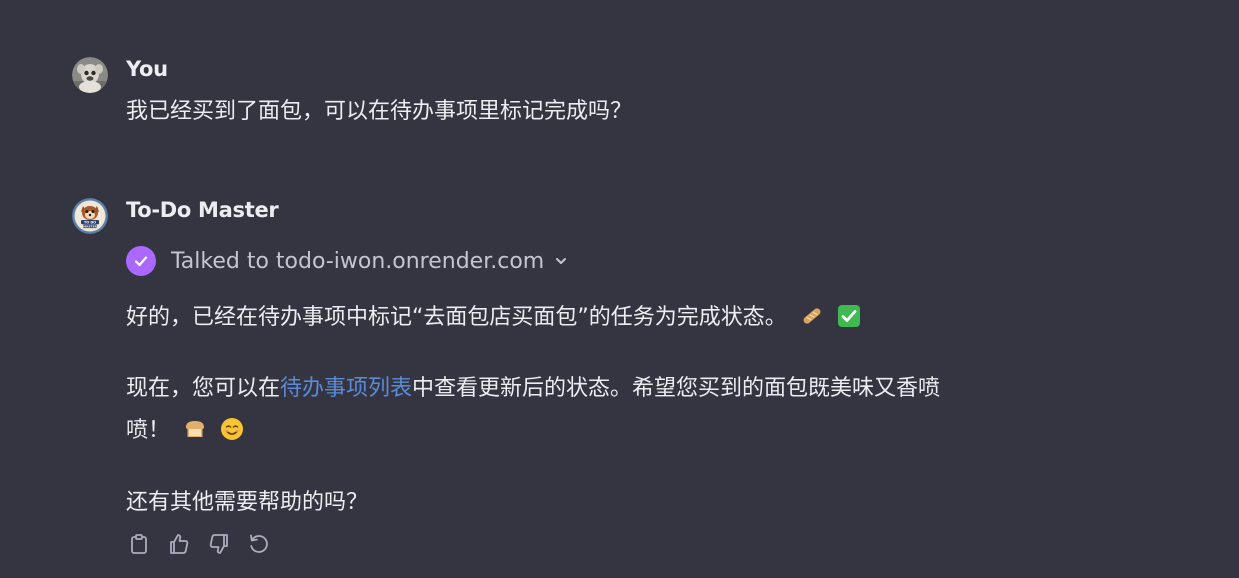 The height and width of the screenshot is (578, 1239). I want to click on paragraph-1-text: 好的，已经在待办事项中标记“去面包店买面包”的任务为完成状态。, so click(456, 317).